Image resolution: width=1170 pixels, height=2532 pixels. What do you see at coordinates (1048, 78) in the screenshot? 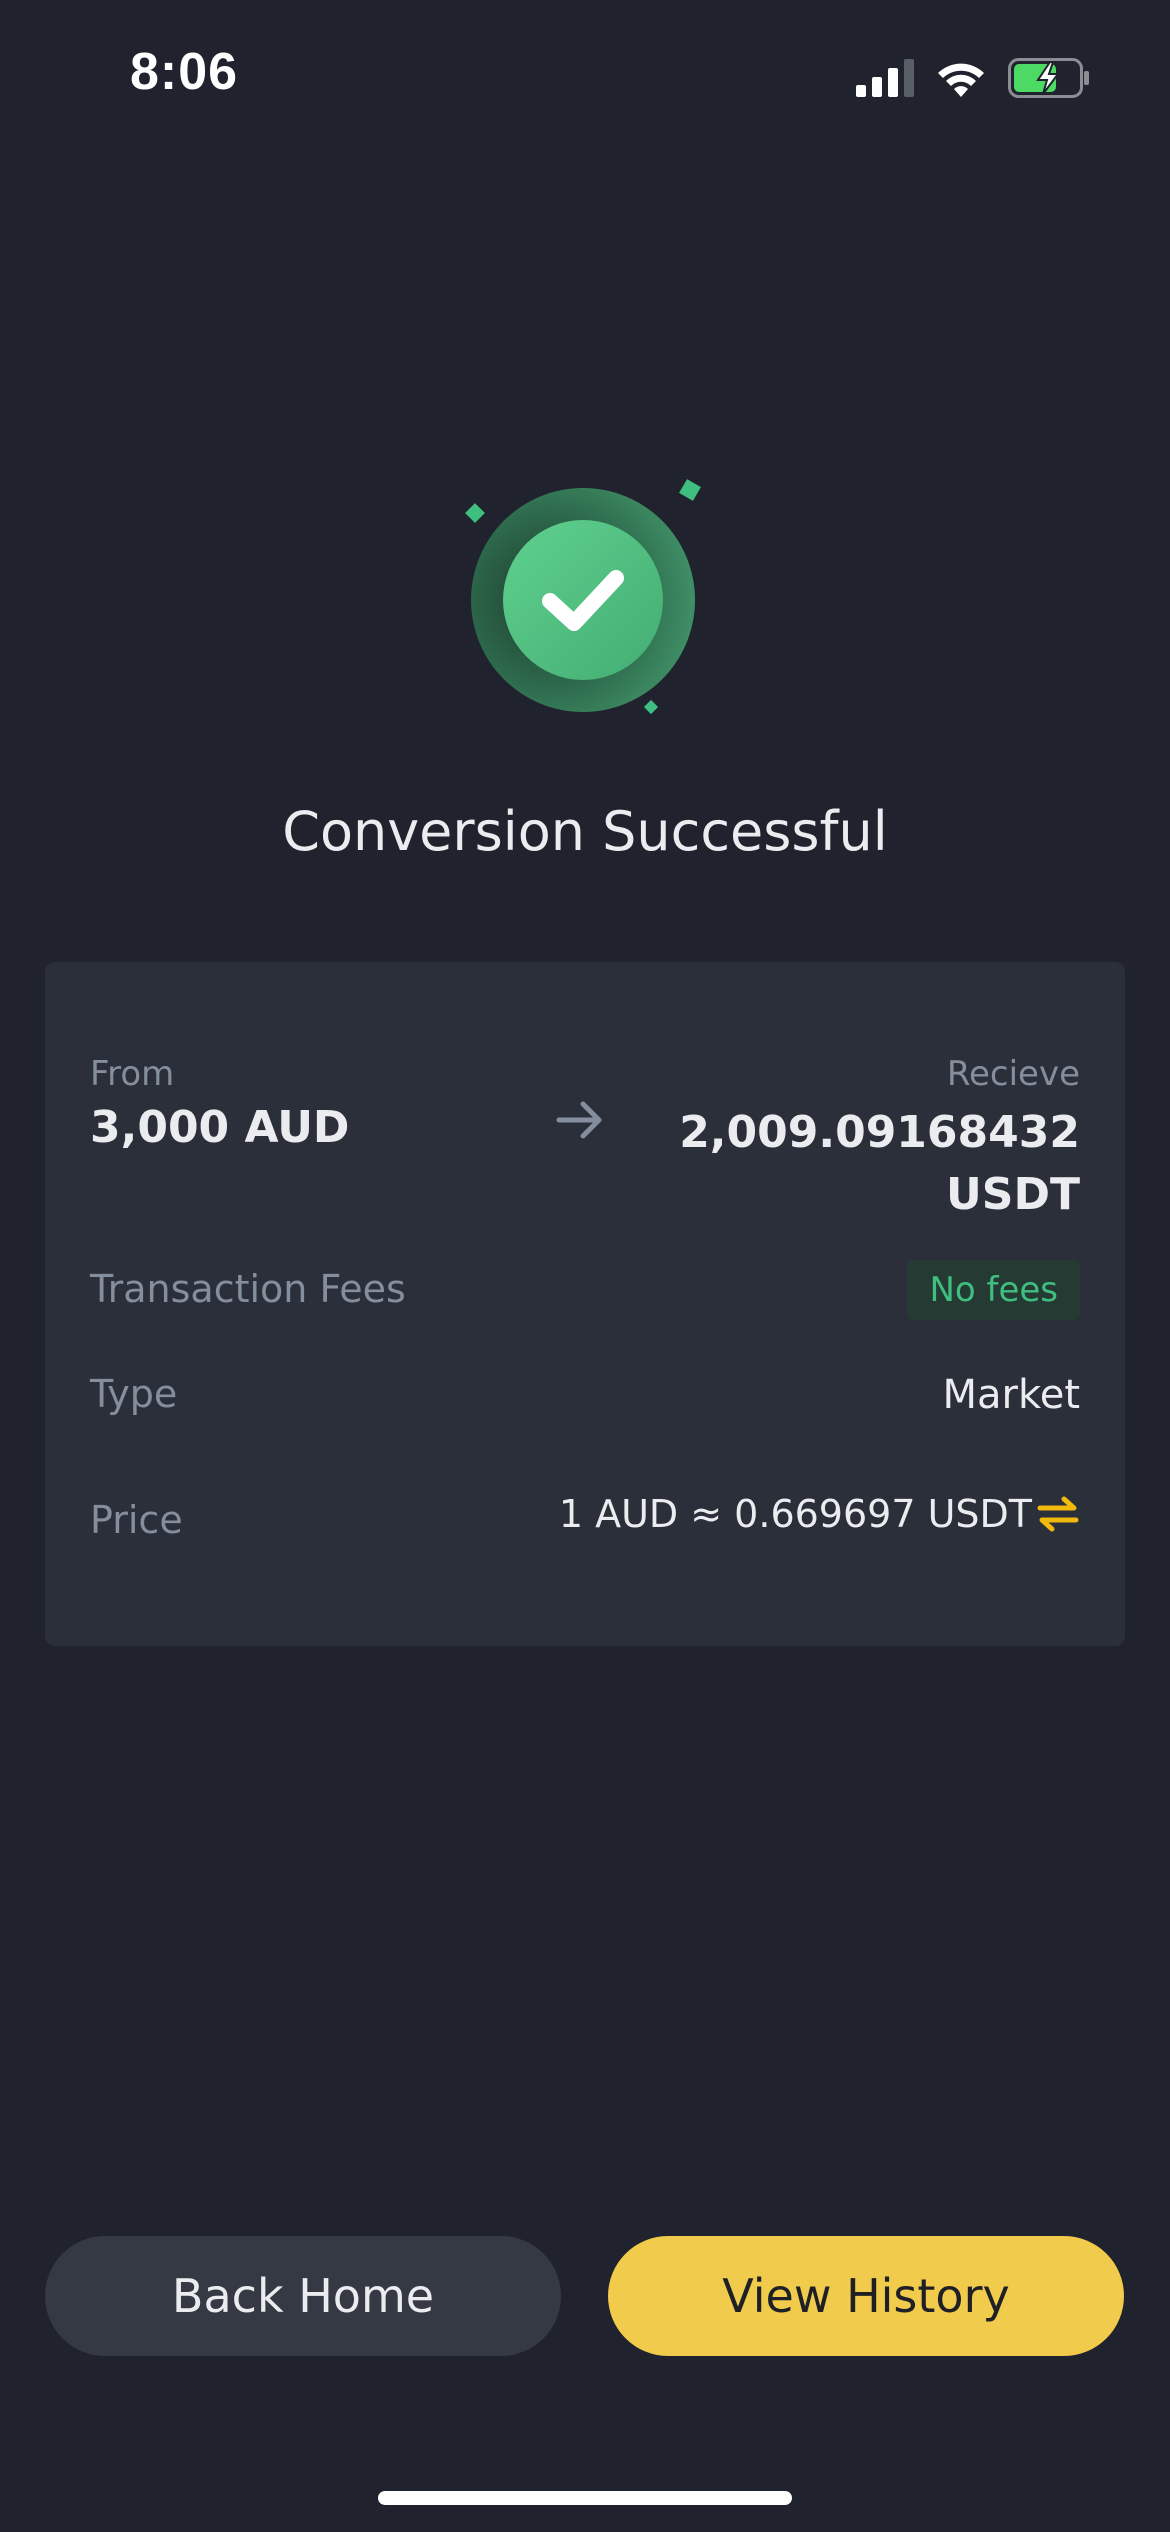
I see `battery-charging-icon` at bounding box center [1048, 78].